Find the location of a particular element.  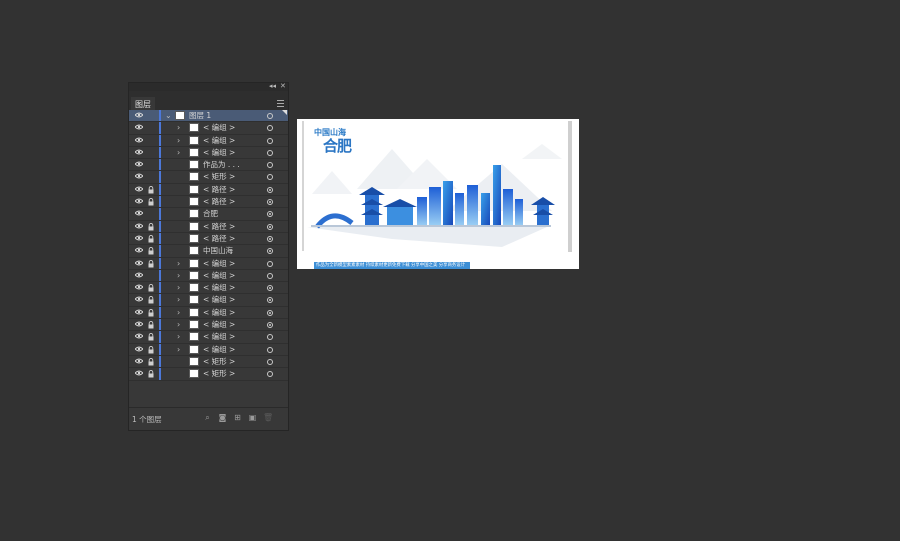

layer-row: 作品为 . . . is located at coordinates (208, 165).